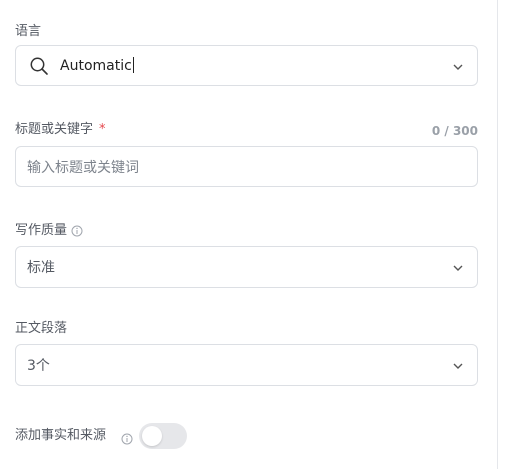 This screenshot has width=507, height=469. I want to click on facts-sources-label: 添加事实和来源, so click(60, 436).